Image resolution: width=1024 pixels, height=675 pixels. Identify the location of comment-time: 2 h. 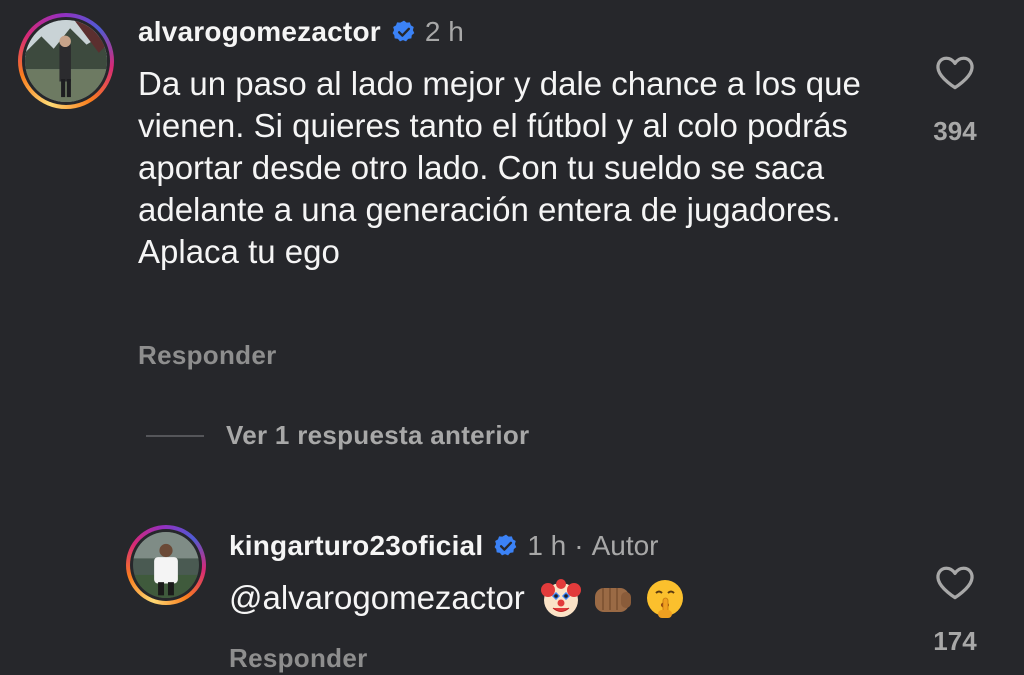
(444, 31).